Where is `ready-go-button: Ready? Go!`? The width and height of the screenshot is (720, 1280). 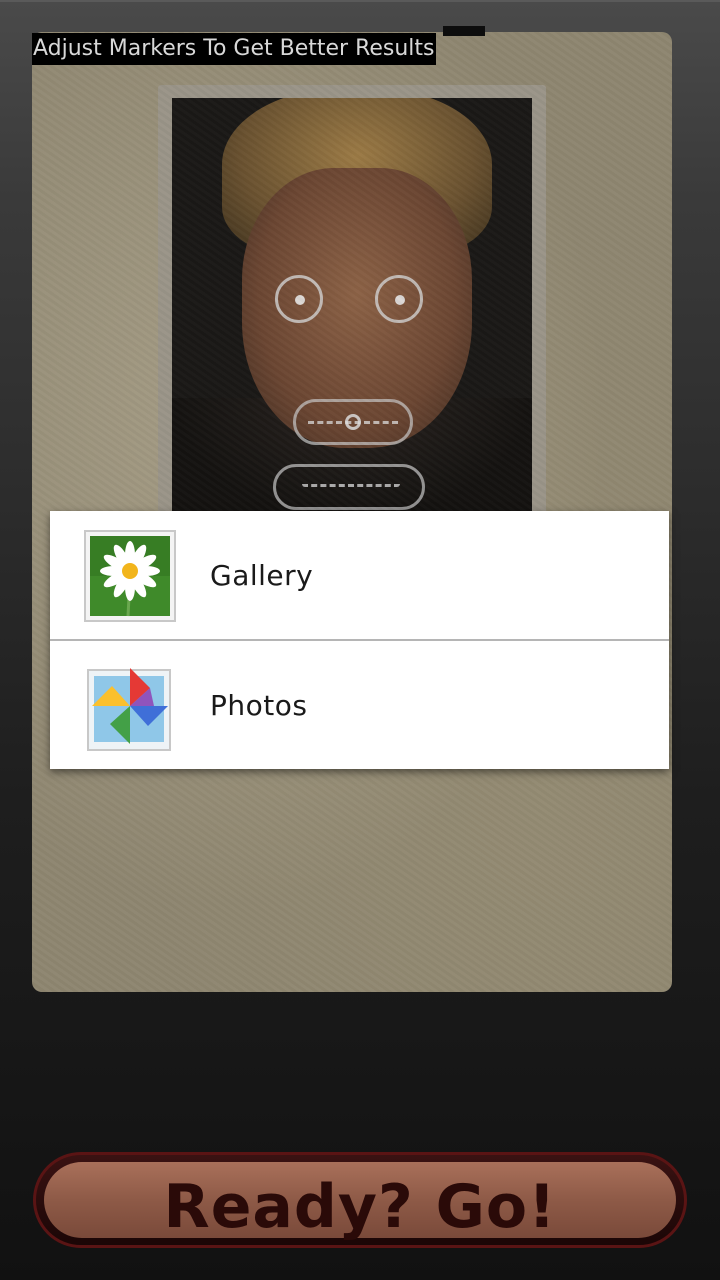 ready-go-button: Ready? Go! is located at coordinates (360, 1200).